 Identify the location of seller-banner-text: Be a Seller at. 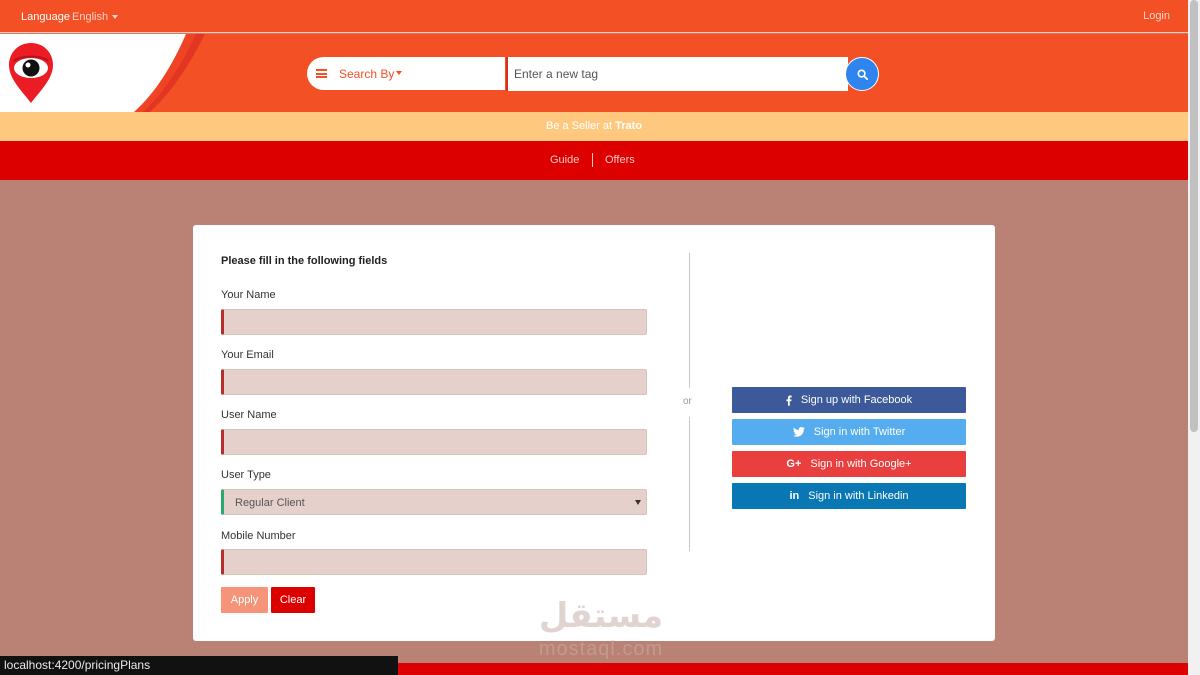
(581, 126).